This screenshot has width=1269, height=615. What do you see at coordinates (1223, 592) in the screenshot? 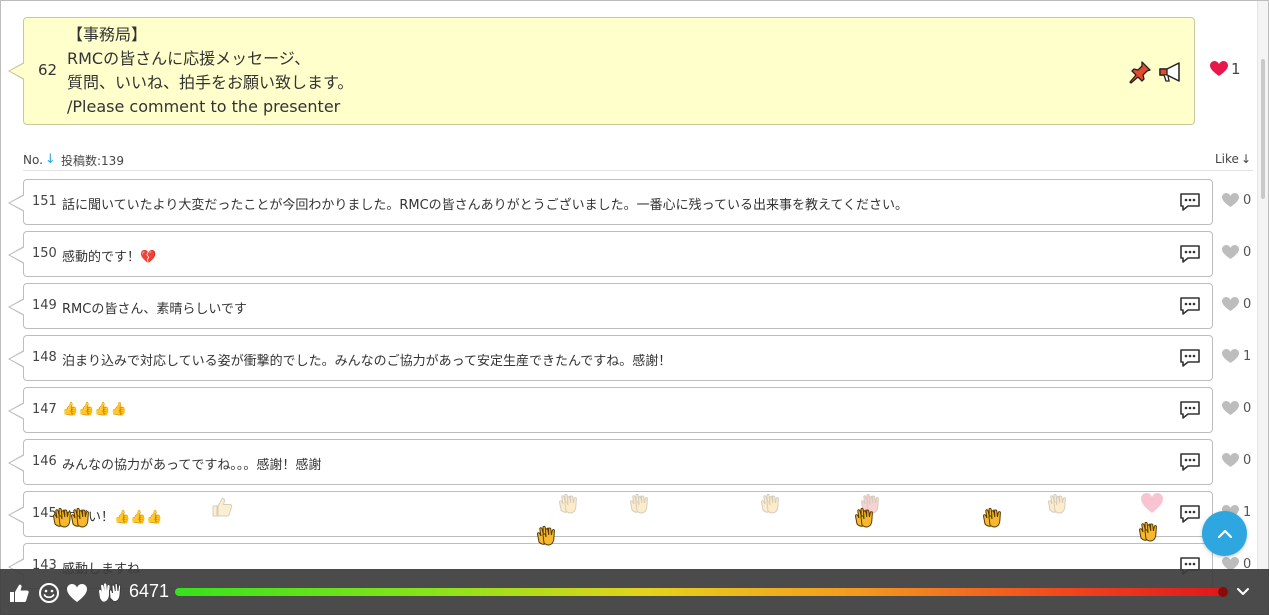
I see `reaction-meter-end` at bounding box center [1223, 592].